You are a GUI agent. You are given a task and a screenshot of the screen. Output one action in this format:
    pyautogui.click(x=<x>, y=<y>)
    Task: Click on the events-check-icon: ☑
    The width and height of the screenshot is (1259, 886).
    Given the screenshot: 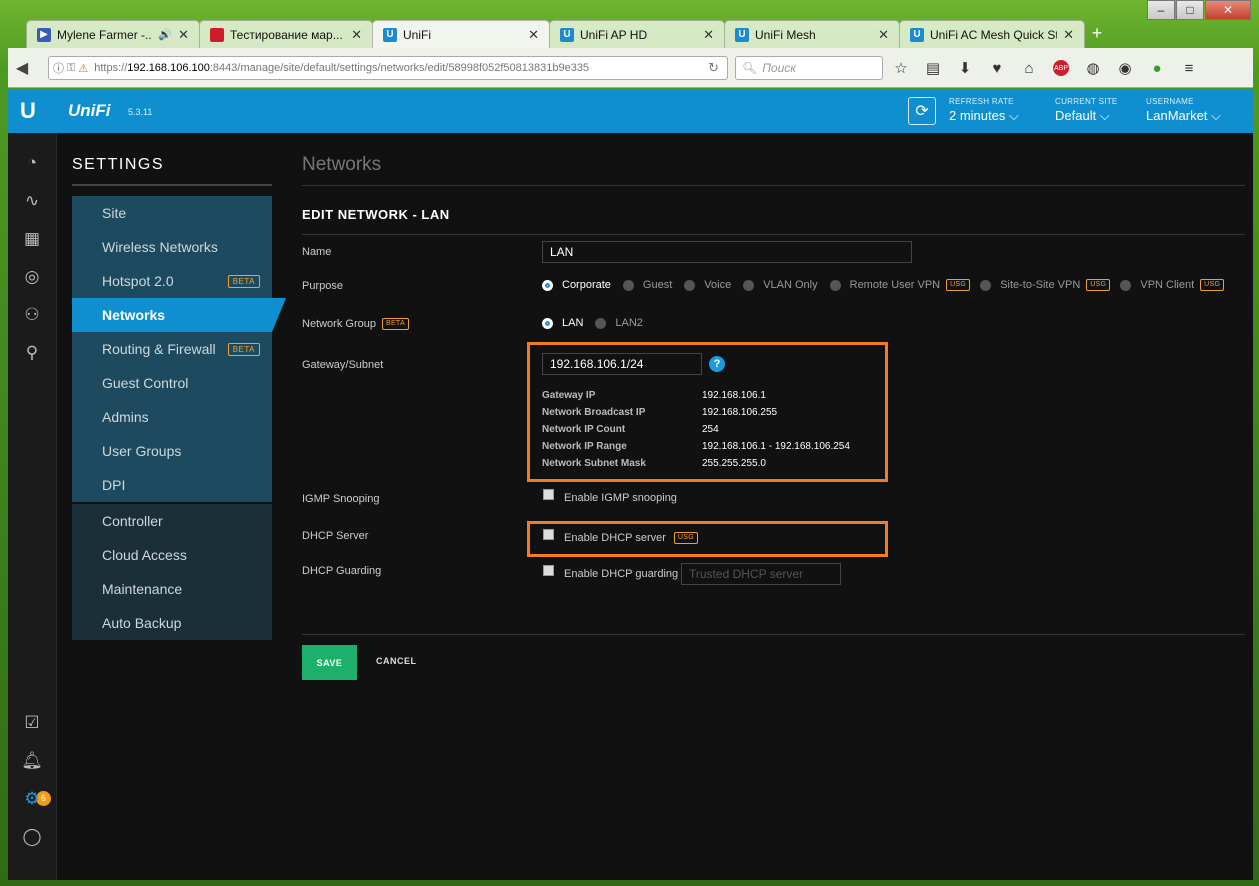 What is the action you would take?
    pyautogui.click(x=32, y=723)
    